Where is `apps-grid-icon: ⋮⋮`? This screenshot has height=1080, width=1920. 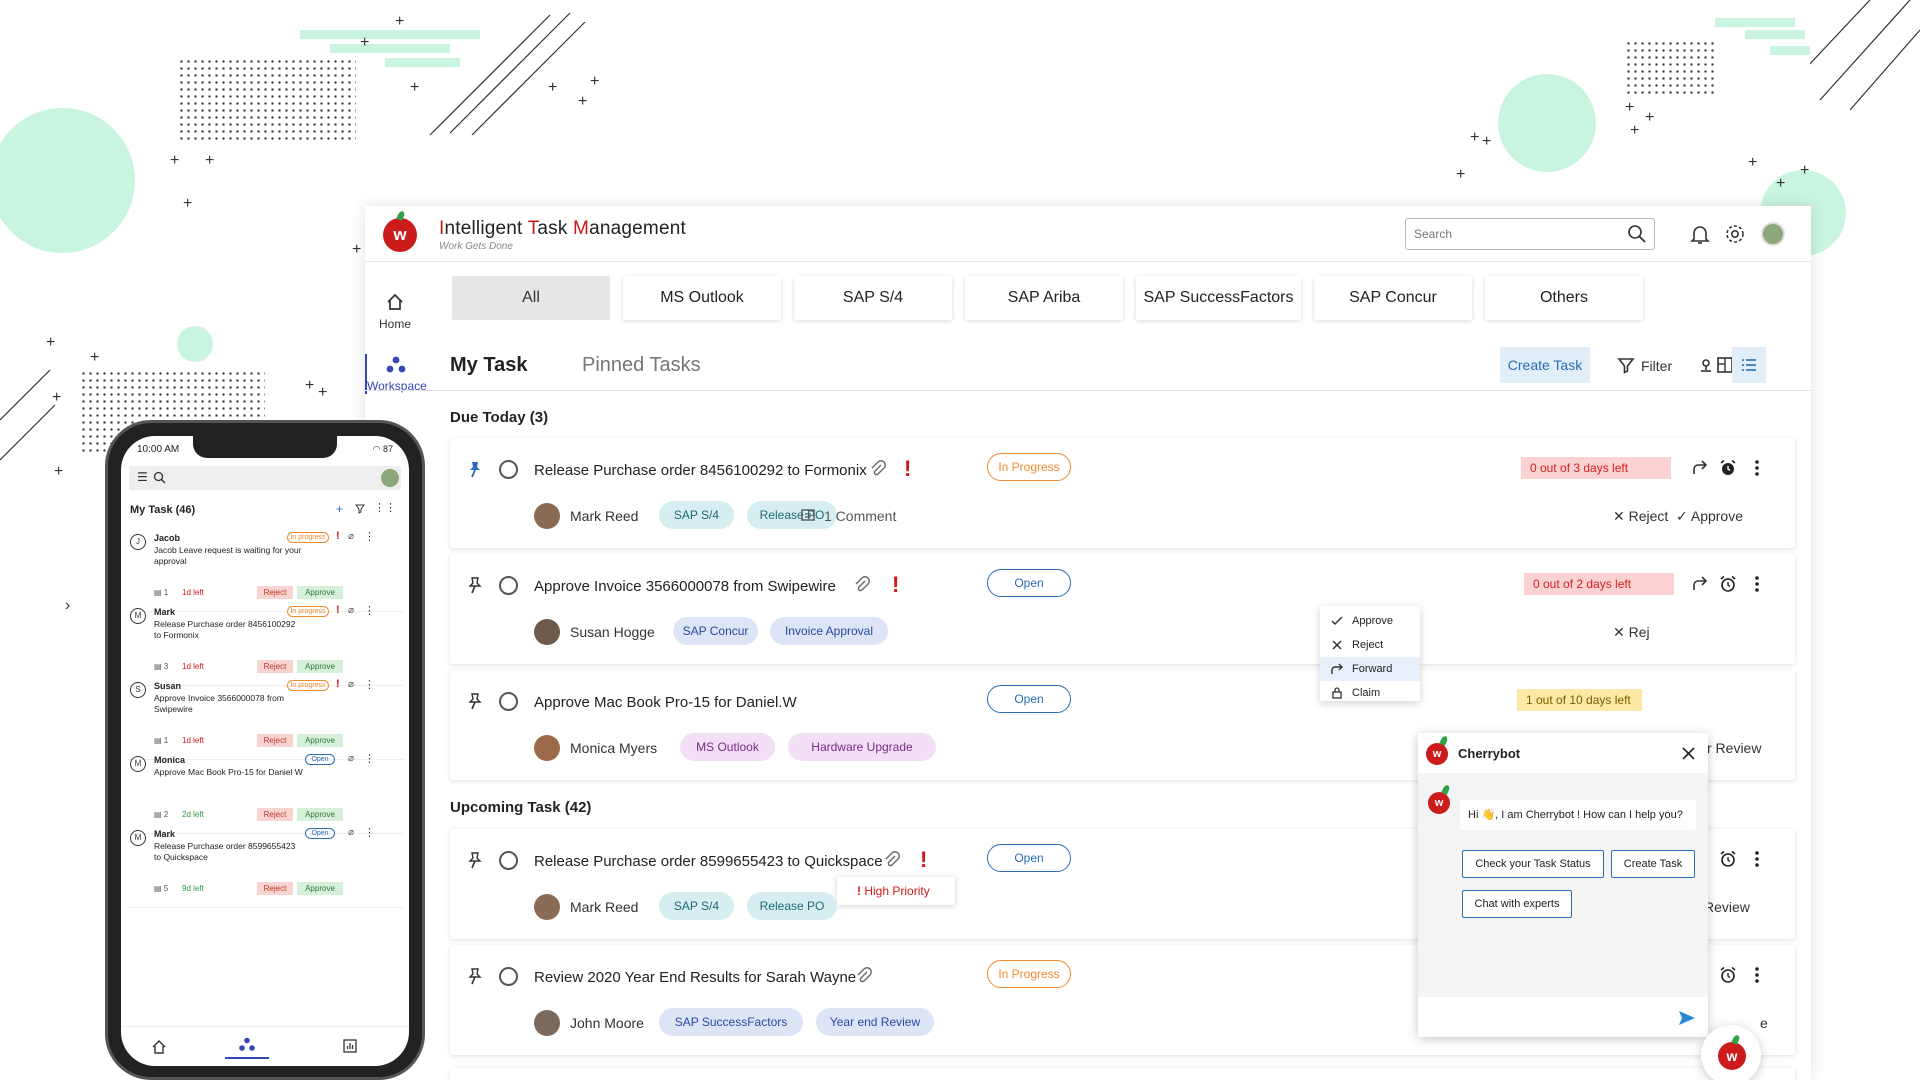
apps-grid-icon: ⋮⋮ is located at coordinates (385, 507).